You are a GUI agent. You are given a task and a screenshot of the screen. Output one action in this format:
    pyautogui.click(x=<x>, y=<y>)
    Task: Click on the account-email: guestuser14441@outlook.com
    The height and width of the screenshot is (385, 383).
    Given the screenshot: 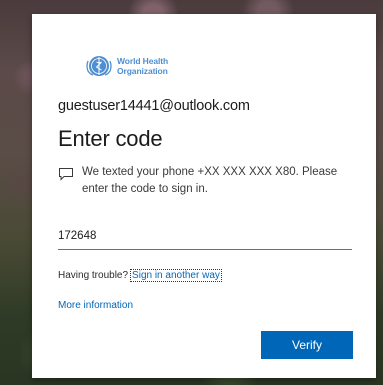 What is the action you would take?
    pyautogui.click(x=154, y=106)
    